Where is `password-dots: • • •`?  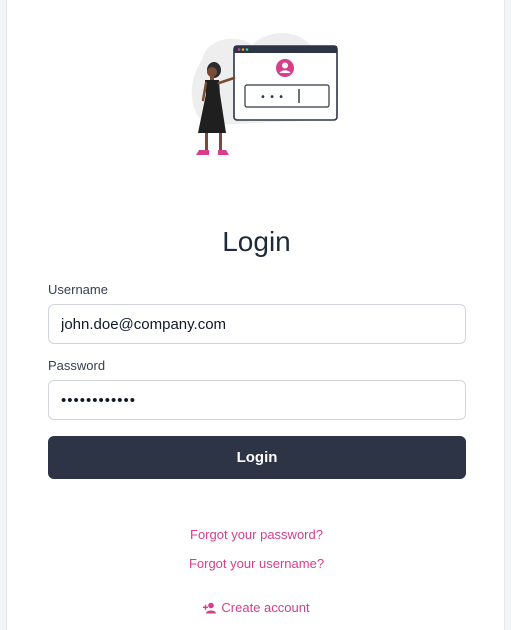
password-dots: • • • is located at coordinates (272, 97).